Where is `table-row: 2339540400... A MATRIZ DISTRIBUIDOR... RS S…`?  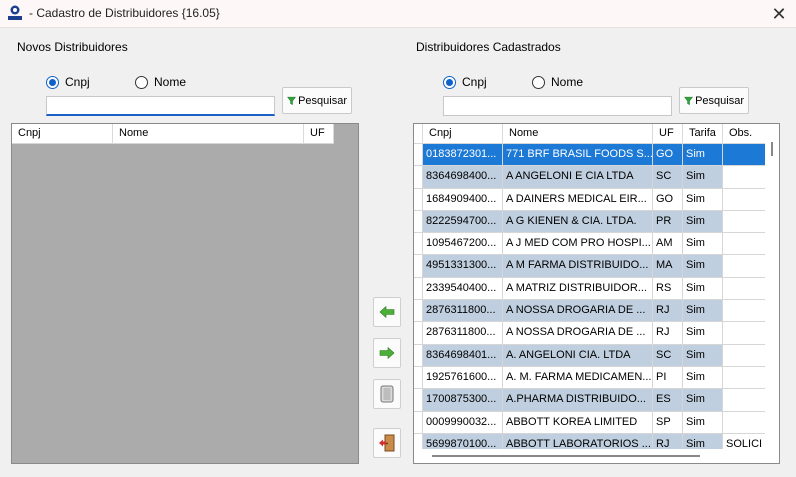
table-row: 2339540400... A MATRIZ DISTRIBUIDOR... RS S… is located at coordinates (590, 289).